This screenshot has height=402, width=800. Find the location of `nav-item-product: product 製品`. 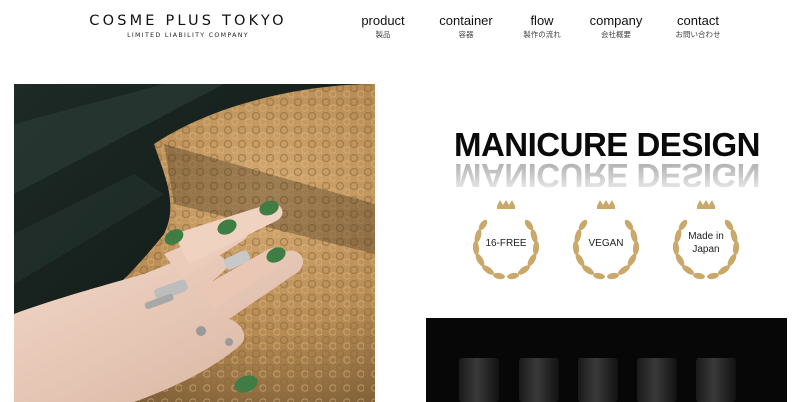

nav-item-product: product 製品 is located at coordinates (383, 26).